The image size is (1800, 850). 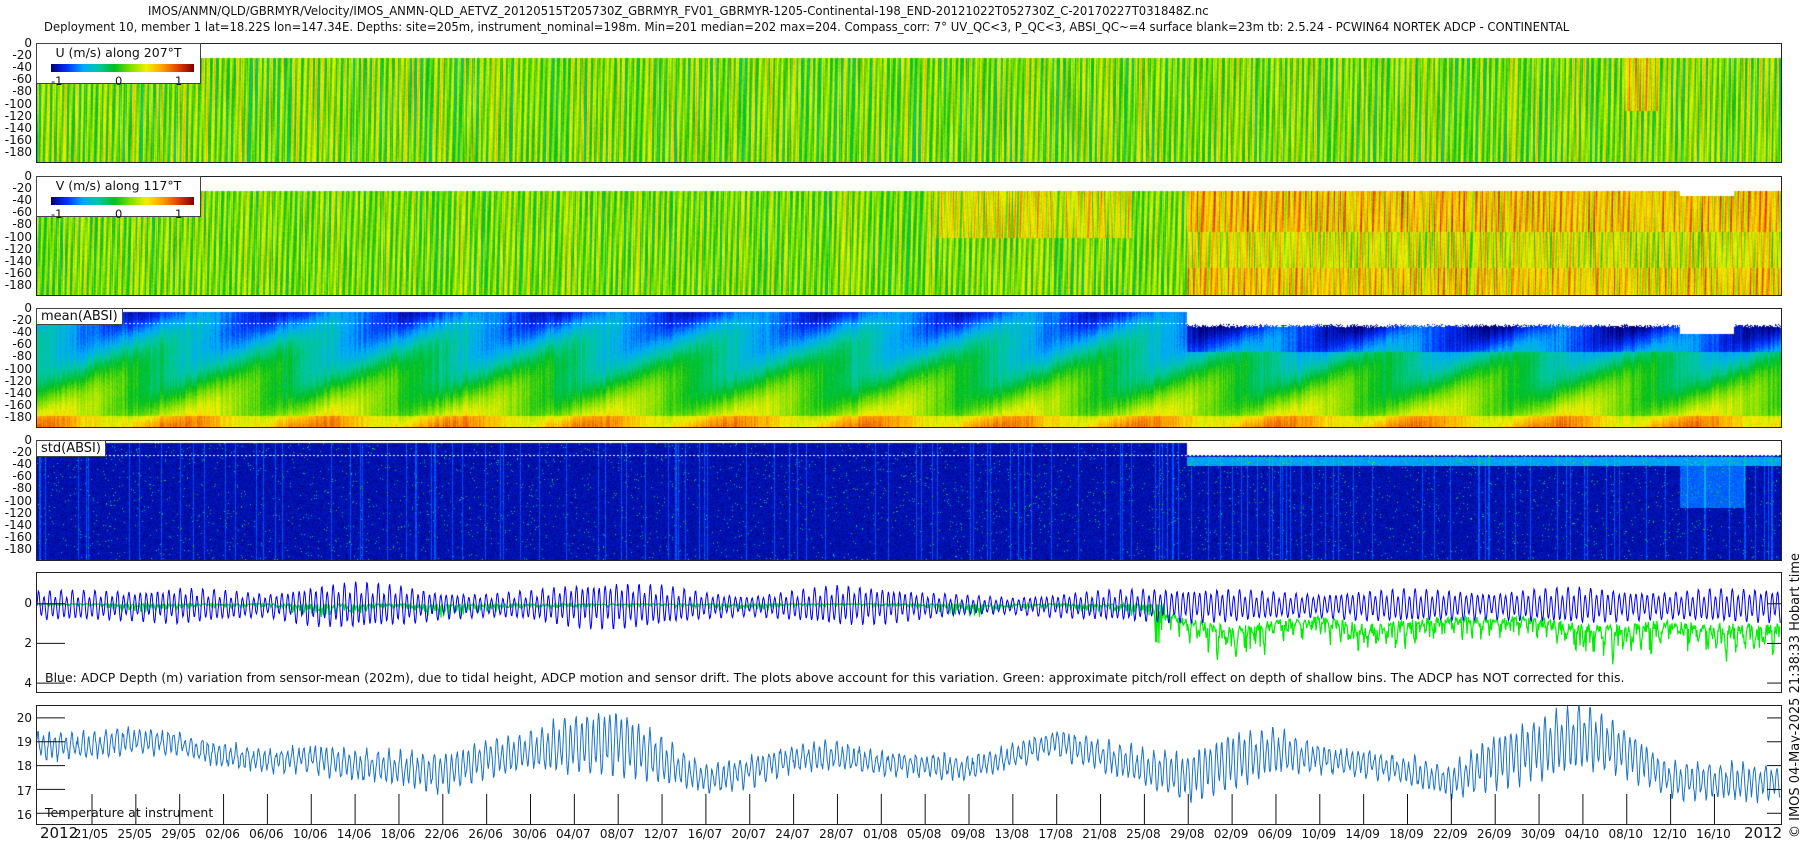 What do you see at coordinates (792, 834) in the screenshot?
I see `x-tick-label: 24/07` at bounding box center [792, 834].